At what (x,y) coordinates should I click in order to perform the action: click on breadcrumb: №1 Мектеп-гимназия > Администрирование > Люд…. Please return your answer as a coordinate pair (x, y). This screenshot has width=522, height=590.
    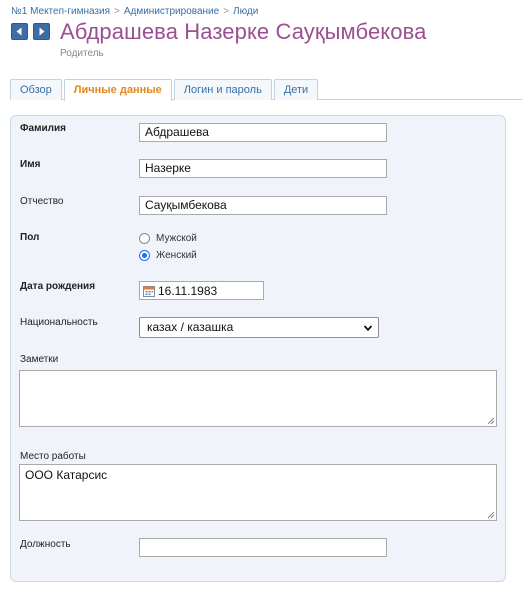
    Looking at the image, I should click on (134, 11).